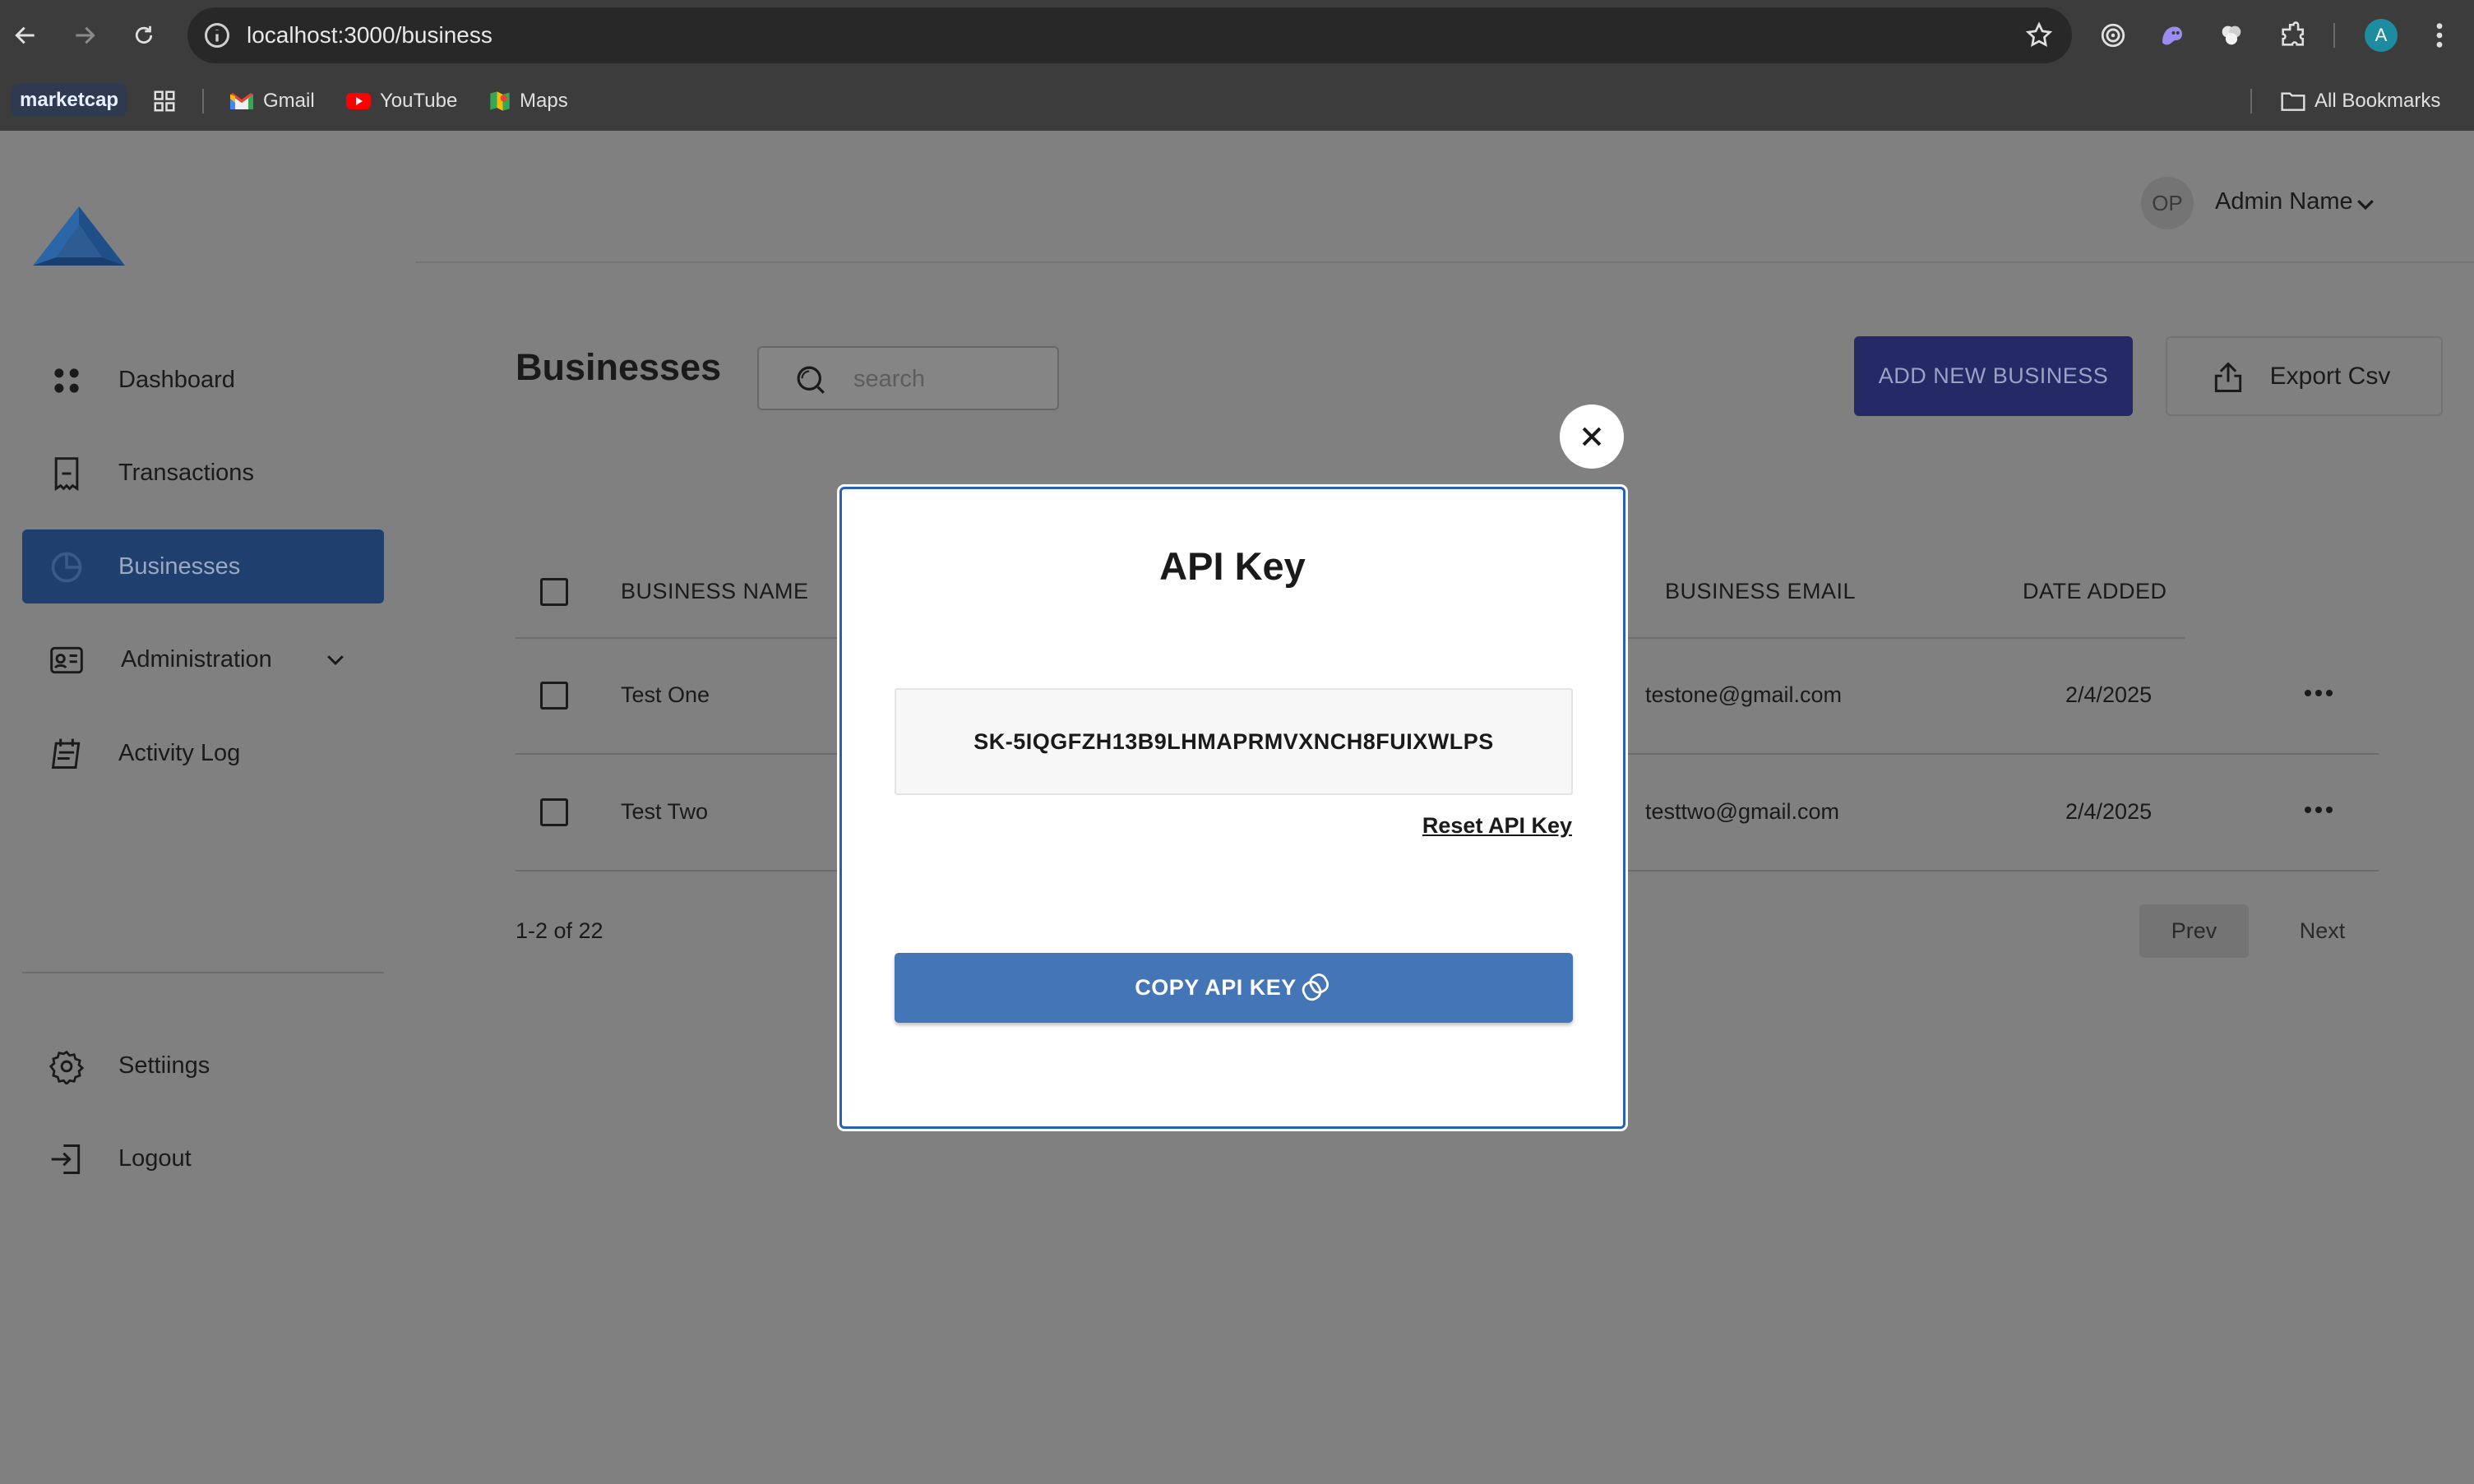 The image size is (2474, 1484). I want to click on bookmark-maps-label: Maps, so click(544, 101).